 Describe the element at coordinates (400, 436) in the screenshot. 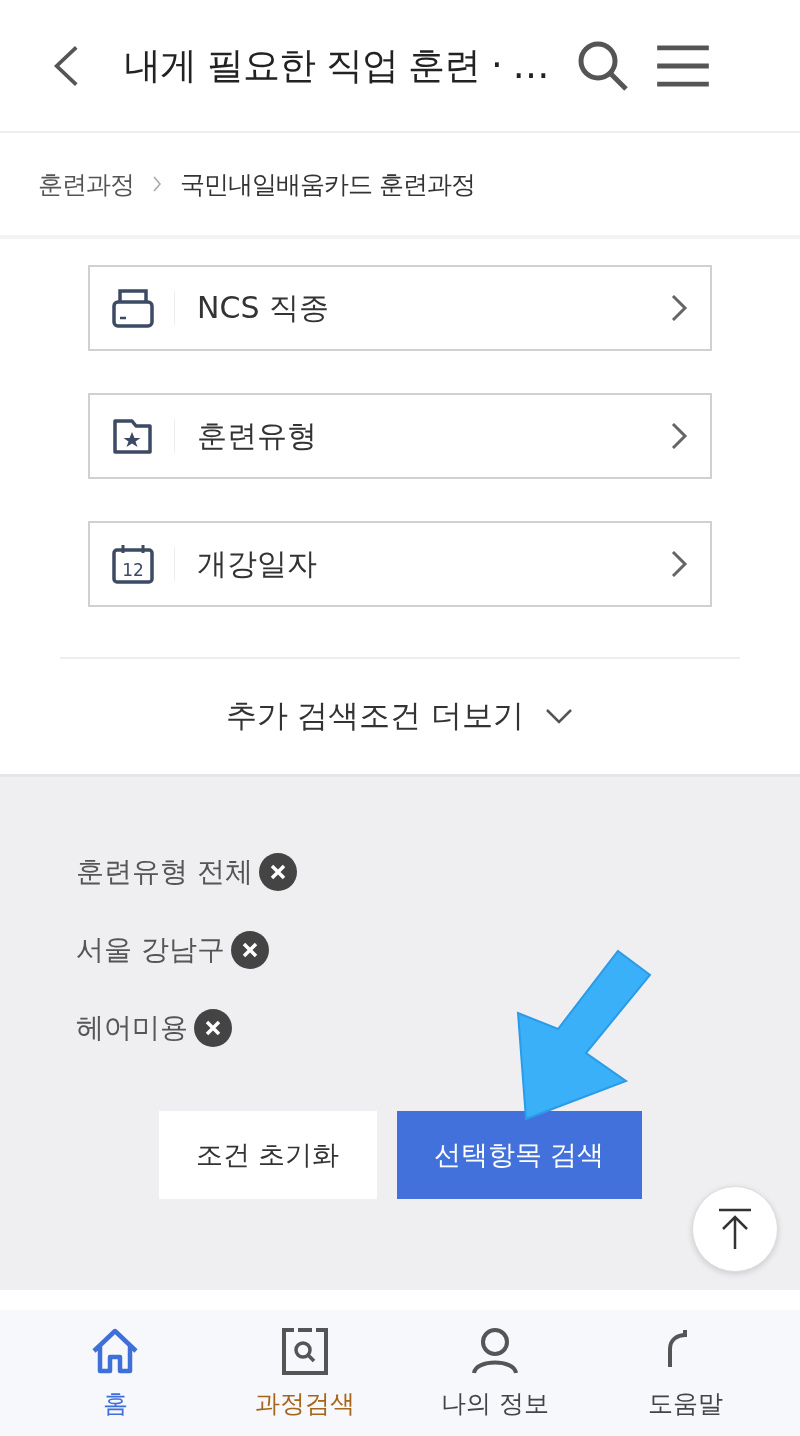

I see `filter-row: 훈련유형` at that location.